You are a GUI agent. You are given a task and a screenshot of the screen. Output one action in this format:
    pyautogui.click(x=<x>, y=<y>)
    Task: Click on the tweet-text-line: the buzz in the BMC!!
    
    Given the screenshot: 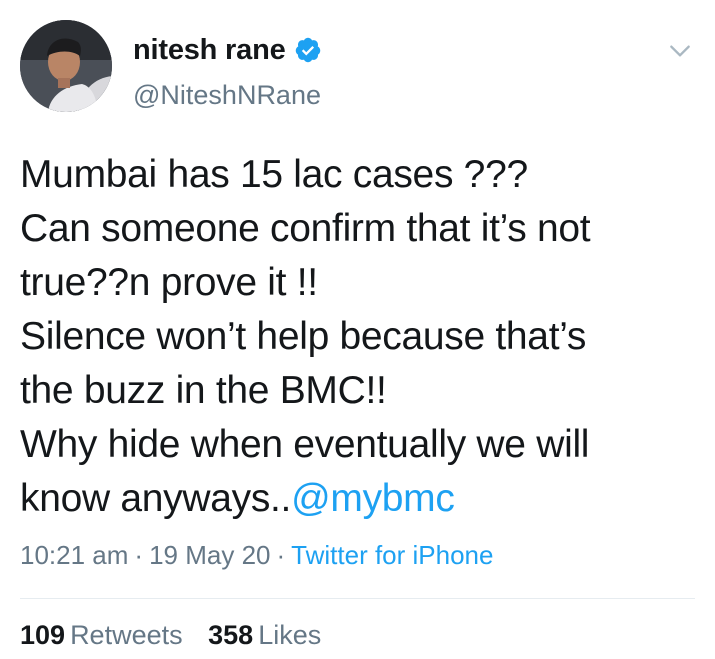 What is the action you would take?
    pyautogui.click(x=203, y=390)
    